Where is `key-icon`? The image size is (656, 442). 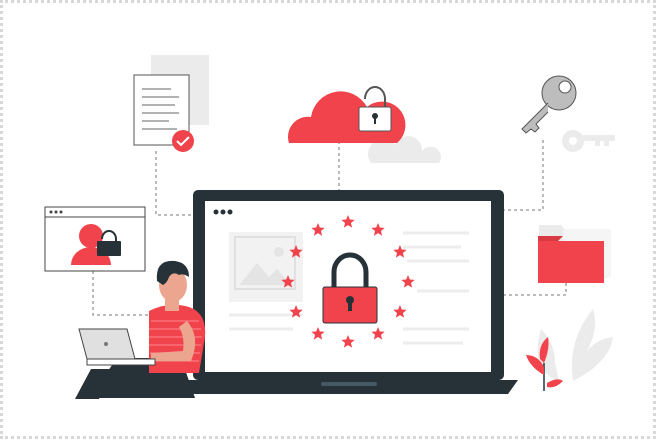 key-icon is located at coordinates (568, 113).